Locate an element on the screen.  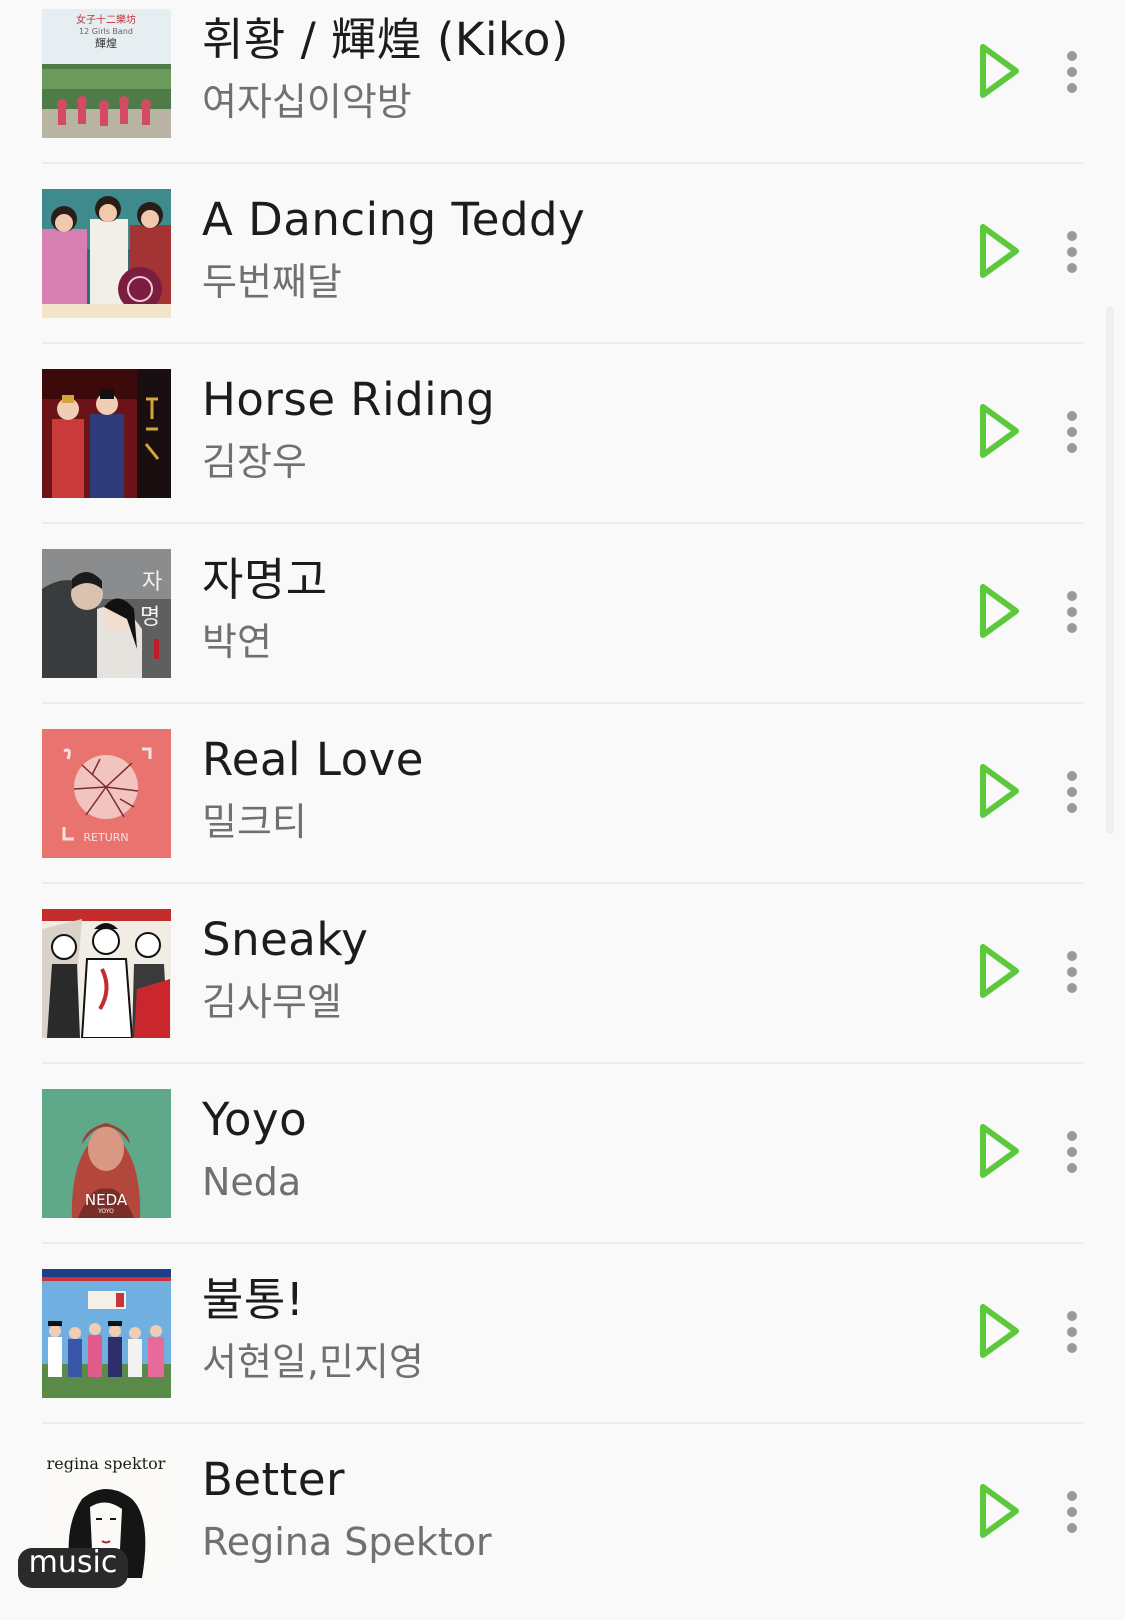
song-artist: 김사무엘 is located at coordinates (272, 1002).